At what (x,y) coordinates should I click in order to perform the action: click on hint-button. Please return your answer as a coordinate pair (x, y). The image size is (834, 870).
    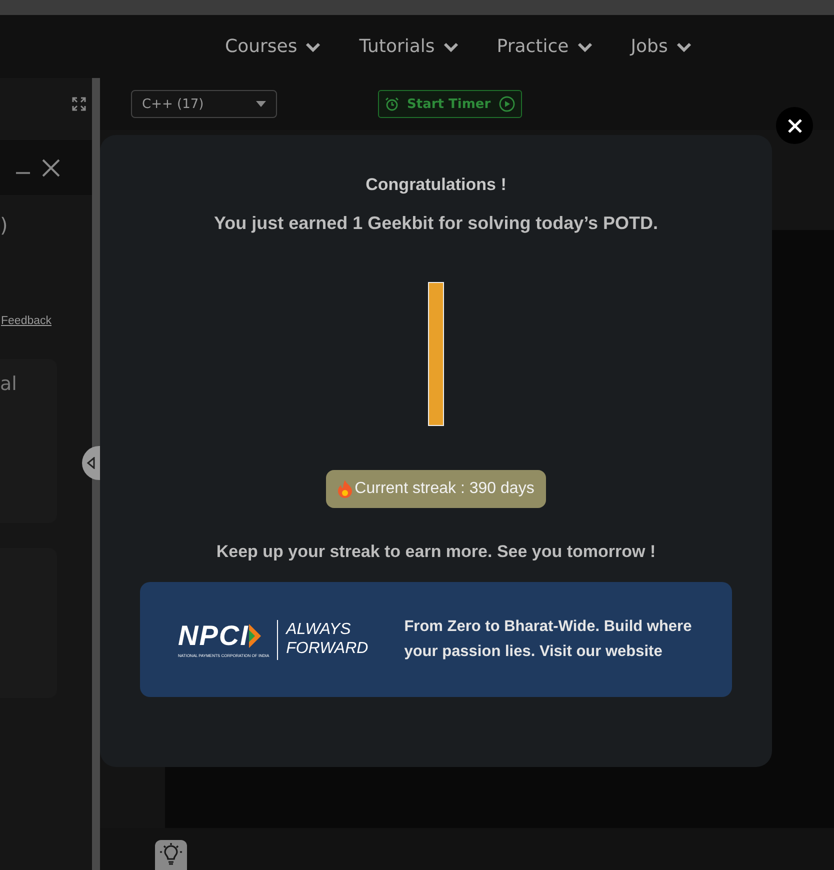
    Looking at the image, I should click on (171, 855).